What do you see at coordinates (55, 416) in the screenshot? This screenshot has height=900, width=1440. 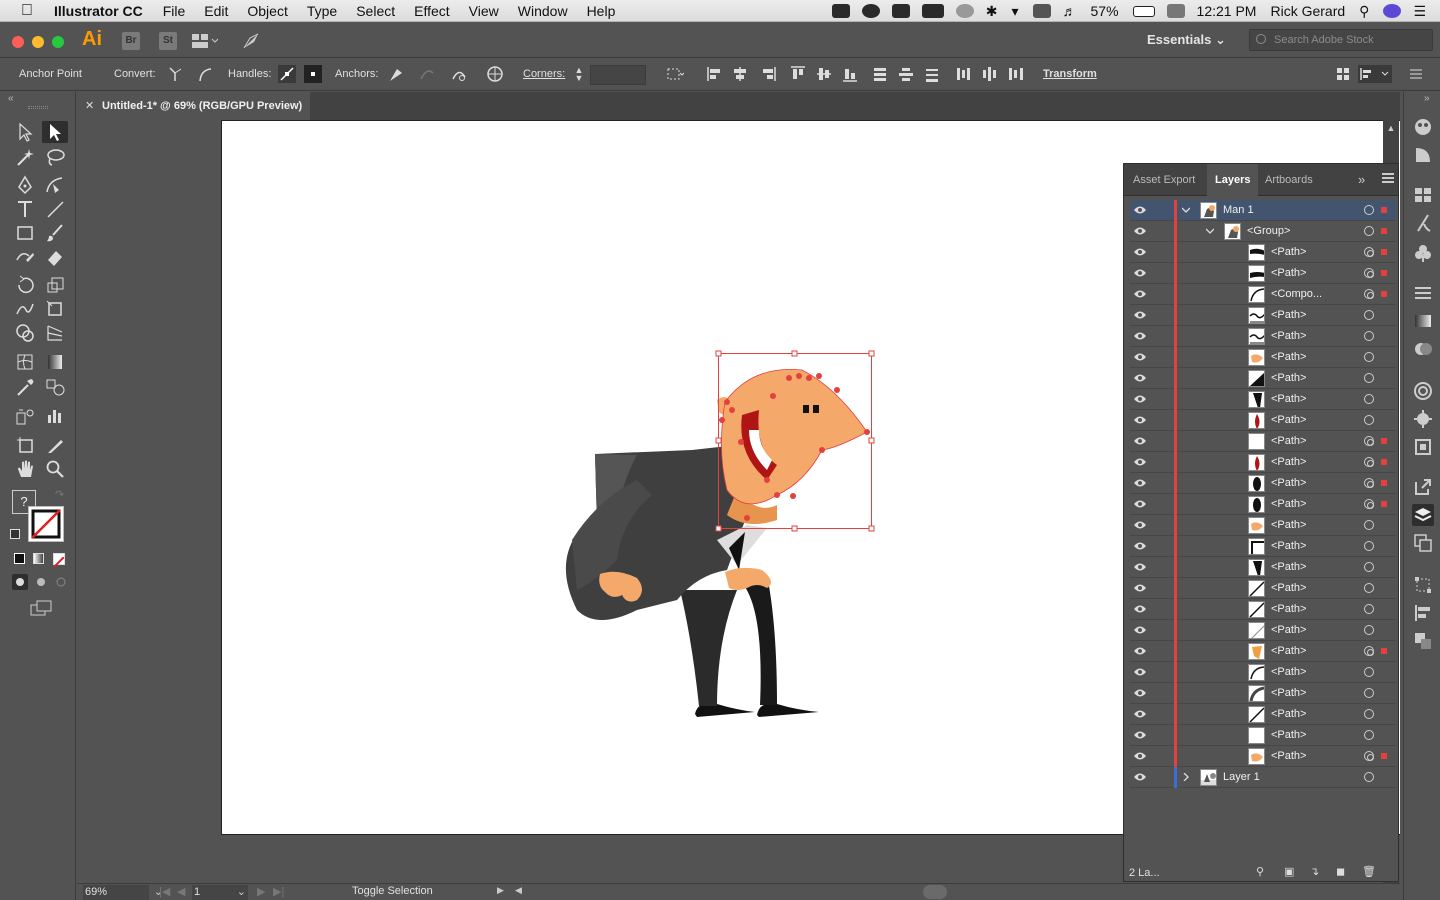 I see `column-graph-tool-icon` at bounding box center [55, 416].